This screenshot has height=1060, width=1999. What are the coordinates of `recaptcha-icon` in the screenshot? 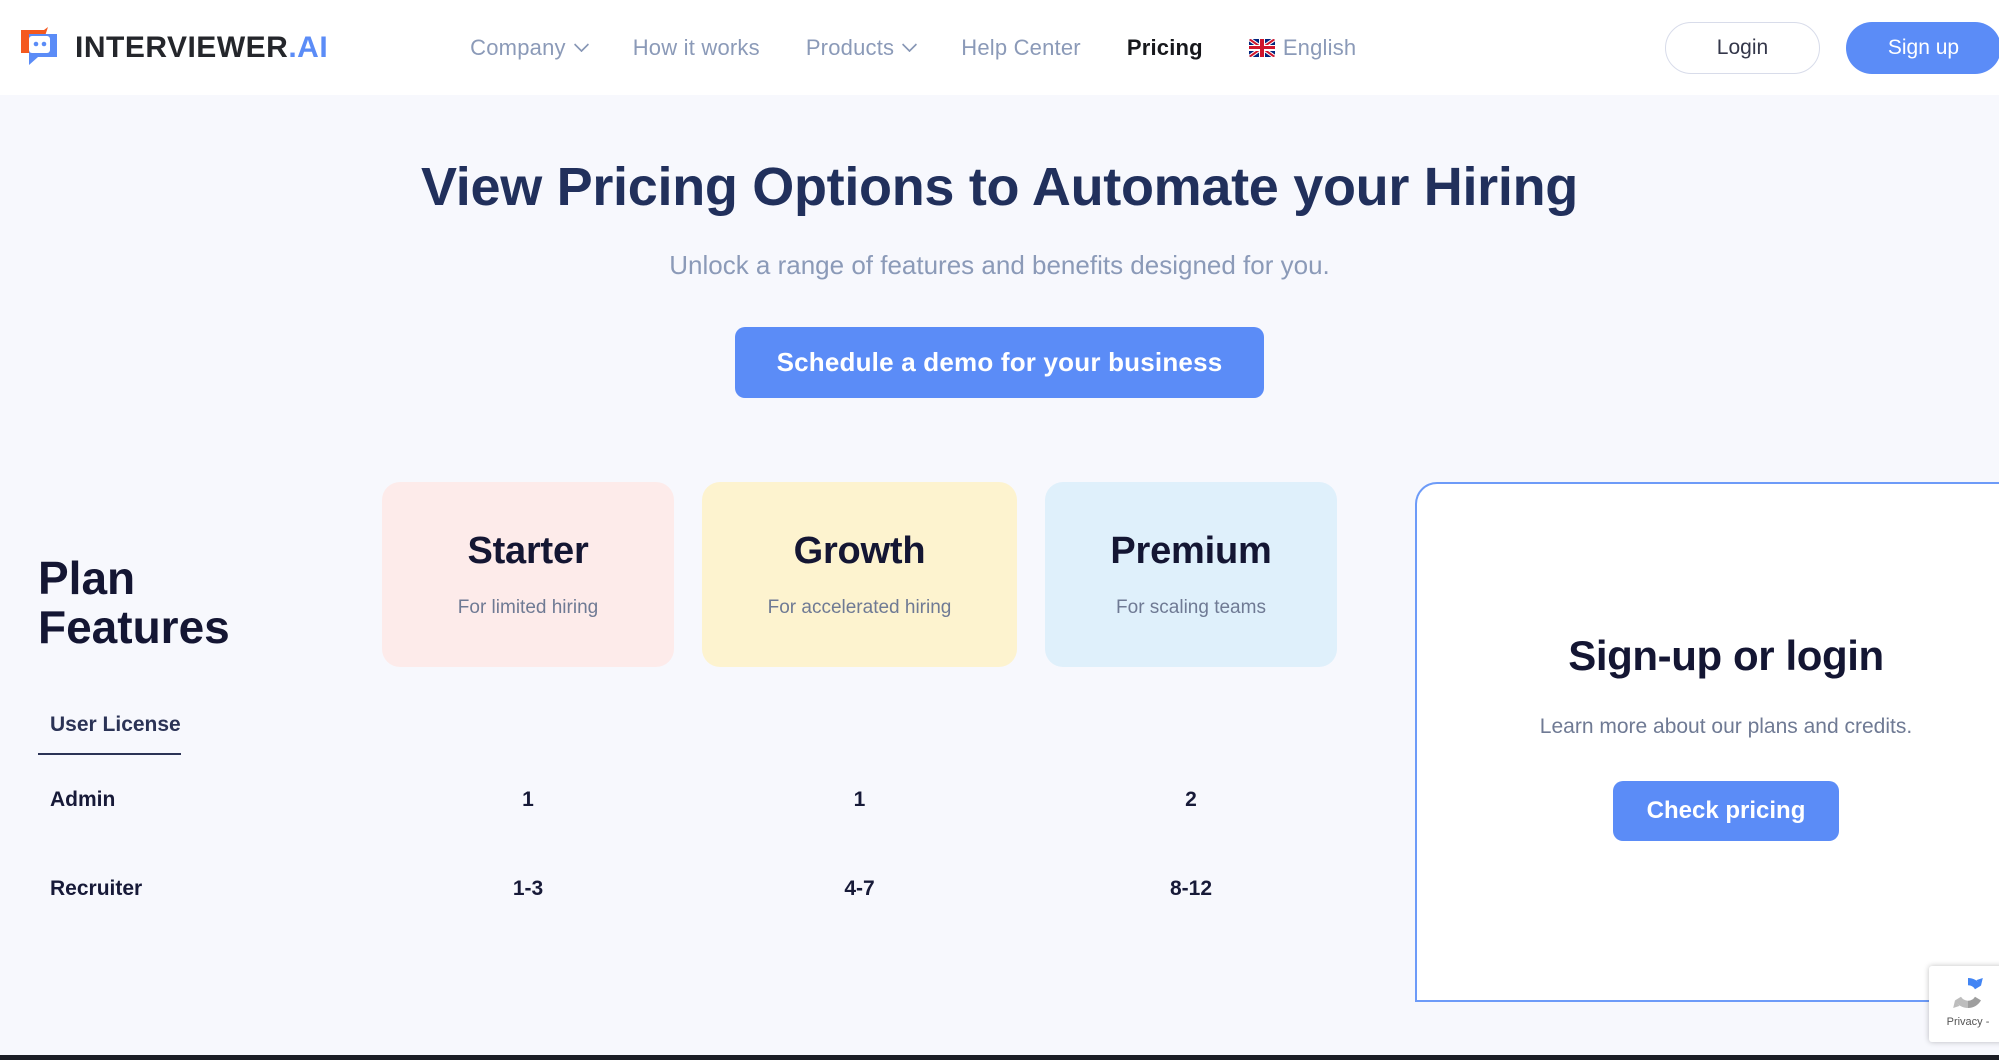 It's located at (1968, 993).